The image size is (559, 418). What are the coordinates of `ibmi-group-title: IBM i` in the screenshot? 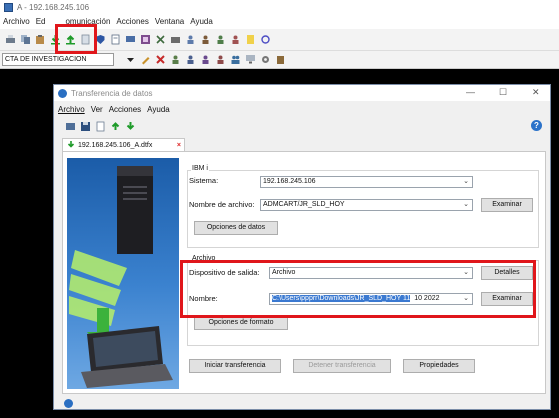 It's located at (200, 168).